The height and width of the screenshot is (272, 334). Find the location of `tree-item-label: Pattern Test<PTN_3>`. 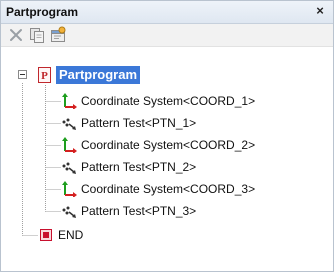

tree-item-label: Pattern Test<PTN_3> is located at coordinates (139, 211).